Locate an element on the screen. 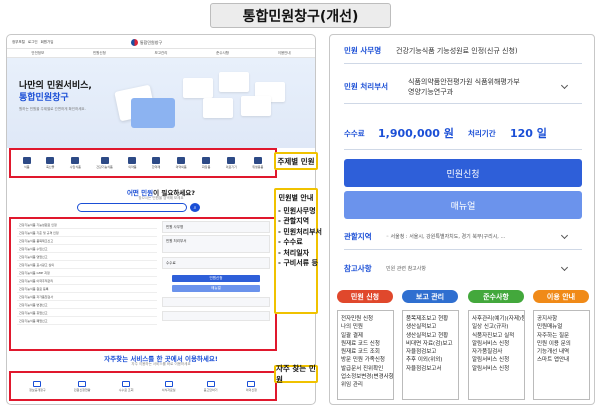 The image size is (600, 409). category-link: 나의 민원 is located at coordinates (365, 327).